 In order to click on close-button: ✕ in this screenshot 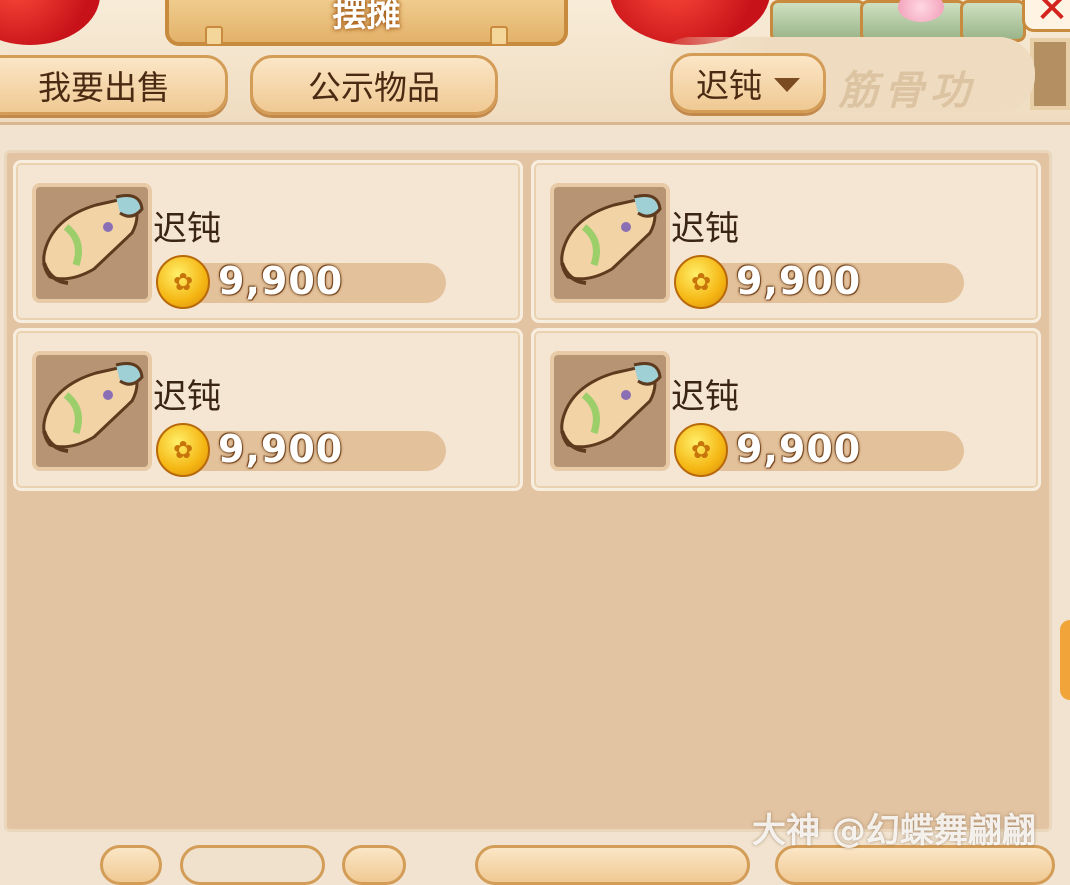, I will do `click(1046, 16)`.